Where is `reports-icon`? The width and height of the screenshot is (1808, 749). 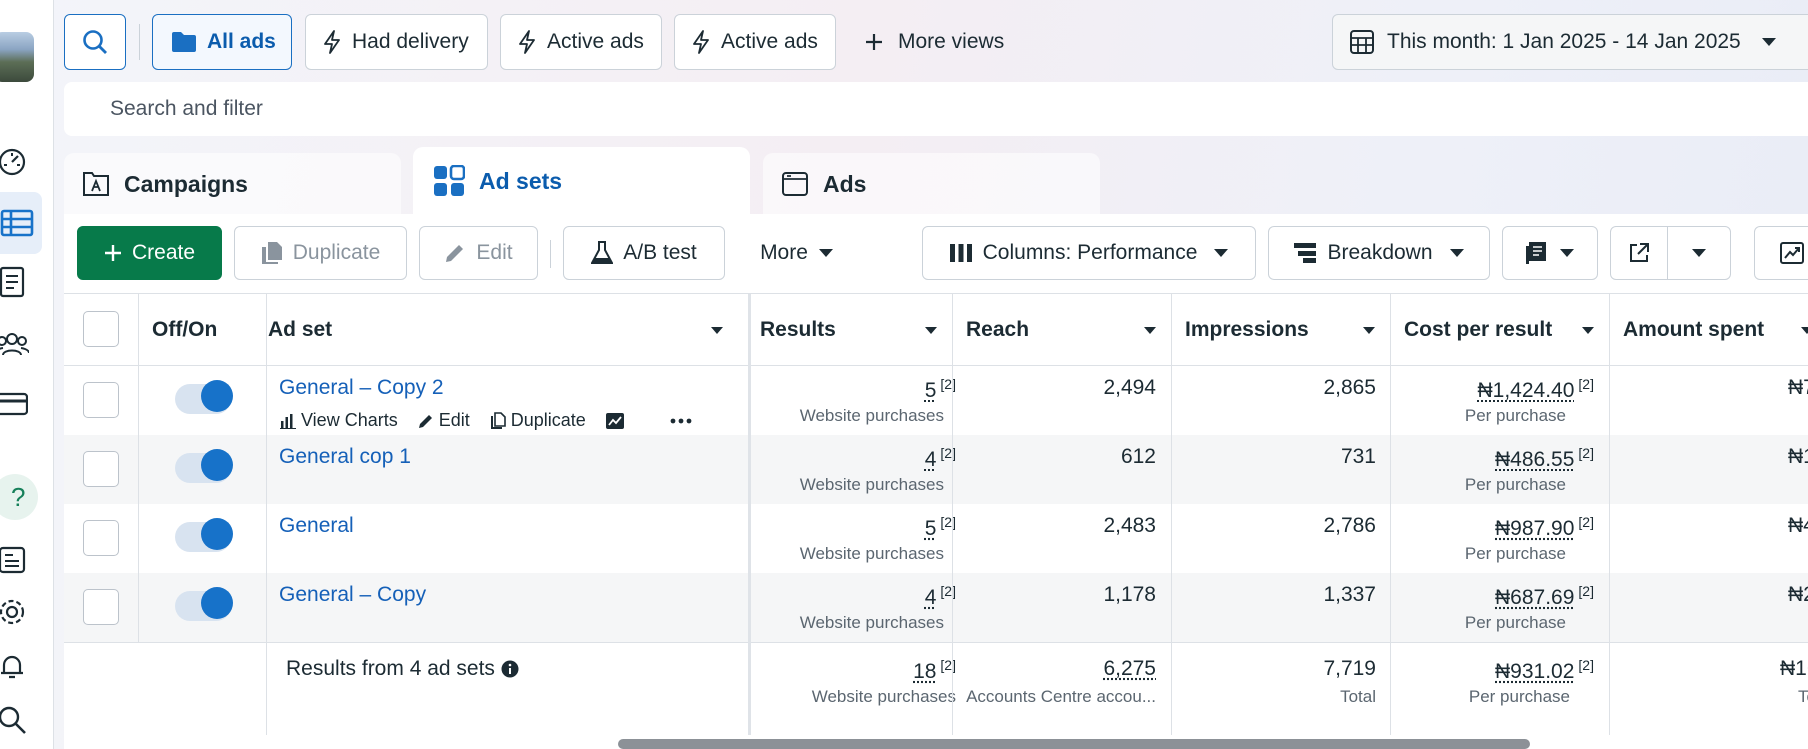 reports-icon is located at coordinates (16, 282).